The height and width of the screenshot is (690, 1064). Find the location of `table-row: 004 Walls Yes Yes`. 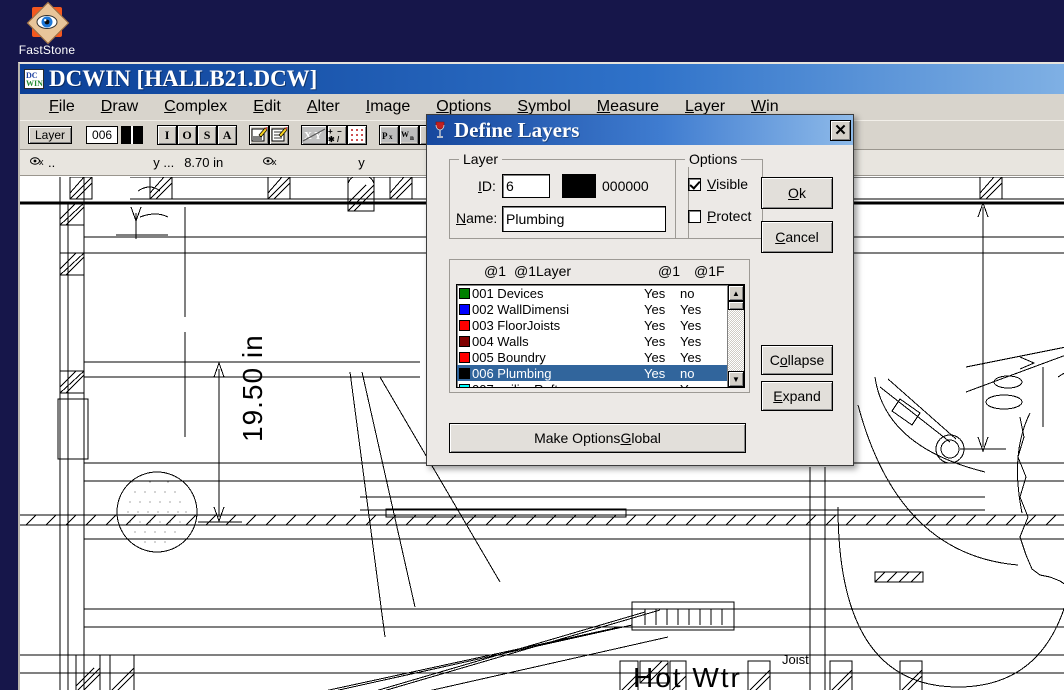

table-row: 004 Walls Yes Yes is located at coordinates (592, 341).